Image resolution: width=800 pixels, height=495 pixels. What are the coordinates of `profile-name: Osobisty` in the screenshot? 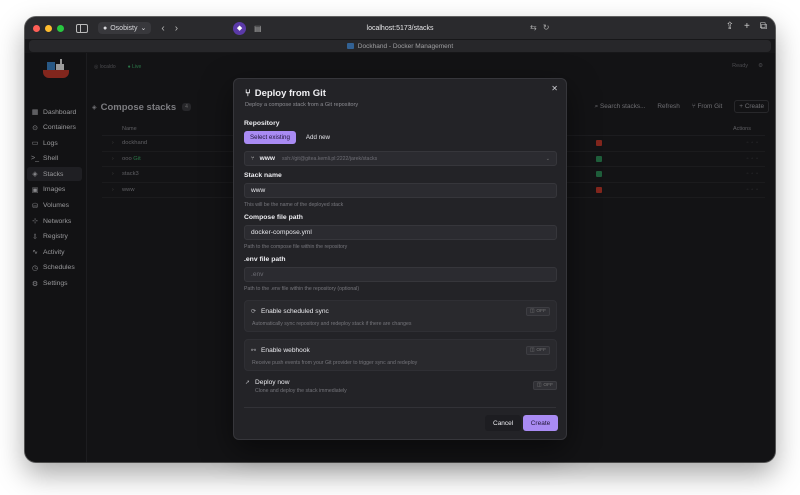 It's located at (124, 28).